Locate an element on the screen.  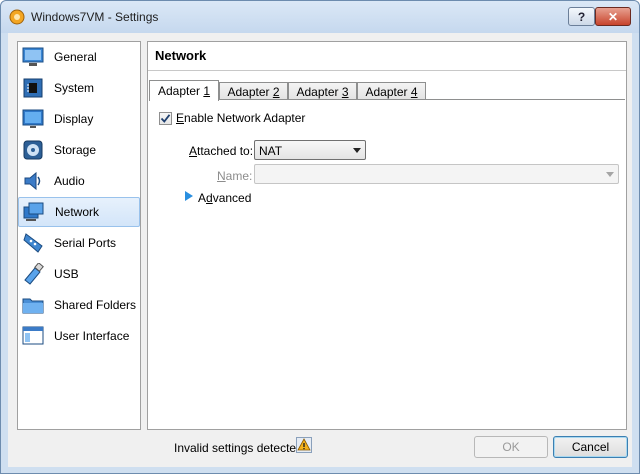
shared-folders-icon is located at coordinates (33, 305).